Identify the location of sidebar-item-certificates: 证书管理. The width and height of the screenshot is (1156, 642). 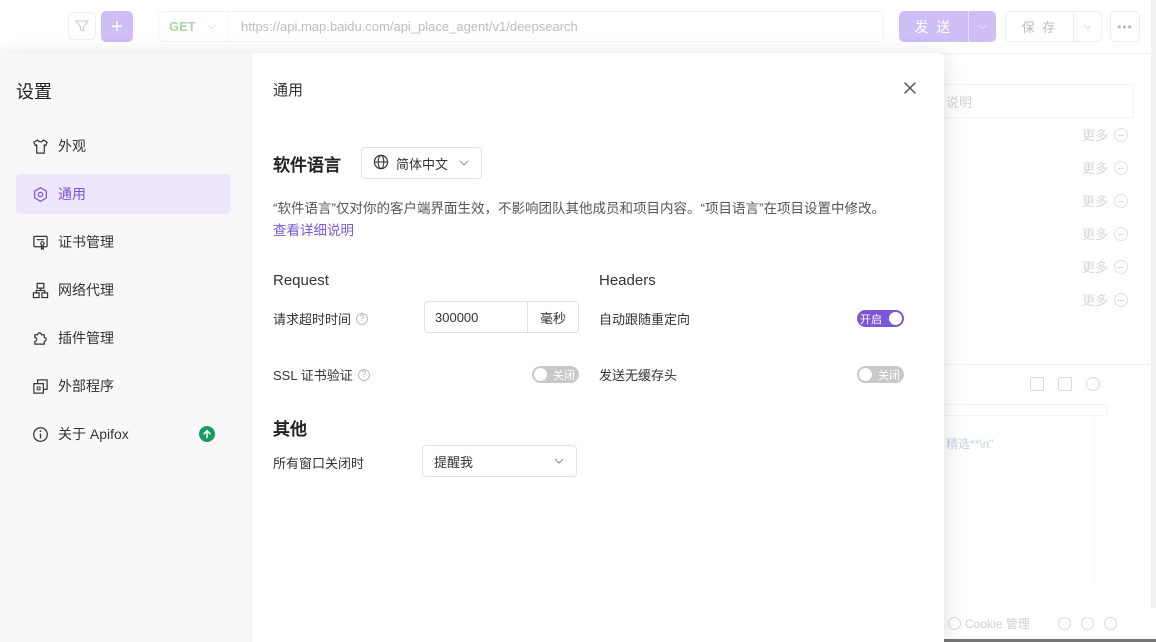
(123, 242).